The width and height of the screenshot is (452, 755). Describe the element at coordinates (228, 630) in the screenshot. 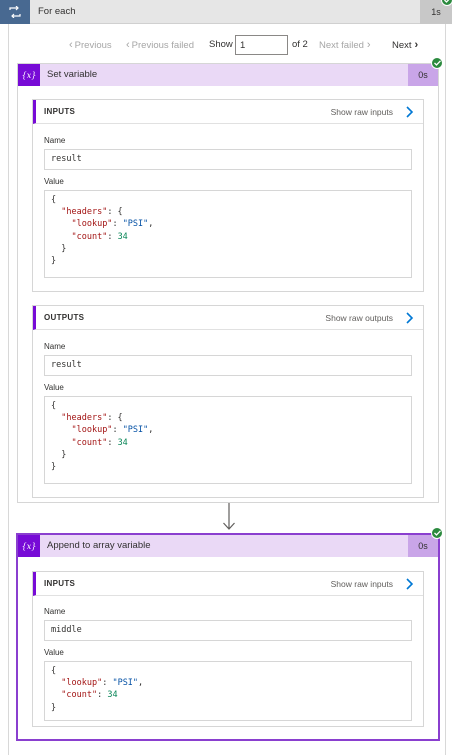

I see `name-field: middle` at that location.